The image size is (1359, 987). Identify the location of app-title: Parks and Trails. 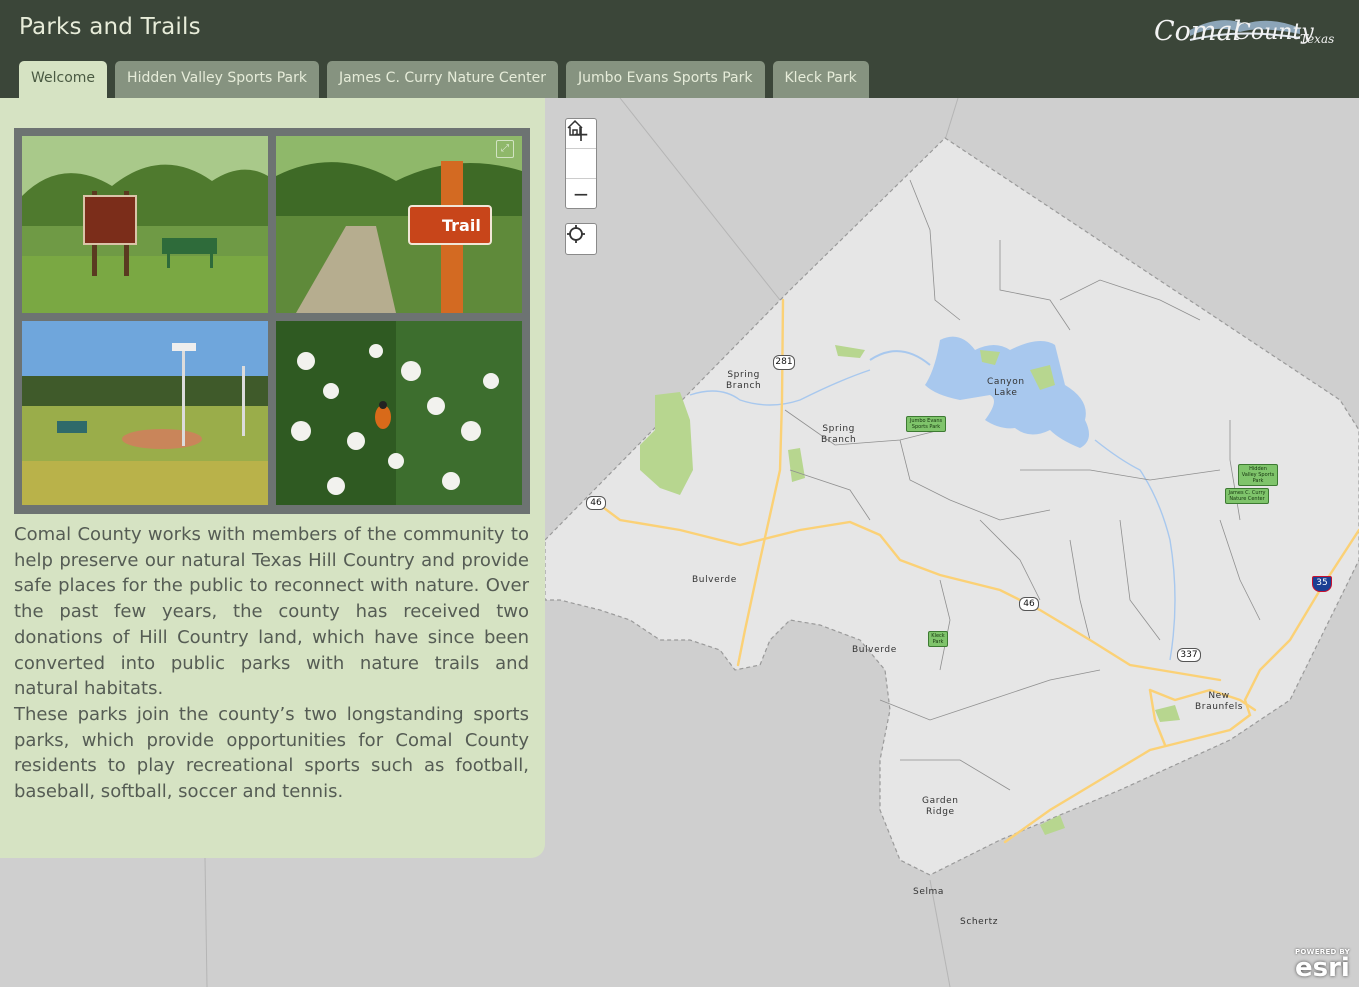
(110, 27).